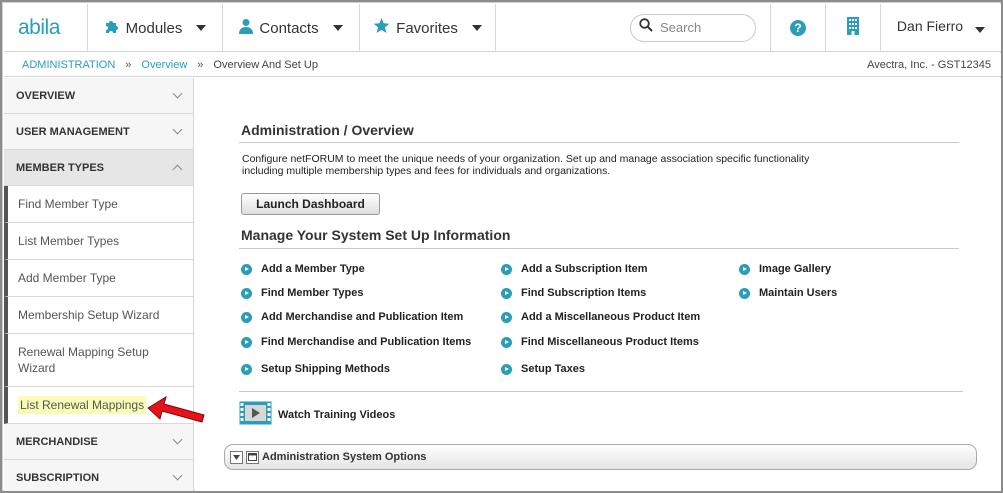 Image resolution: width=1003 pixels, height=493 pixels. What do you see at coordinates (798, 293) in the screenshot?
I see `link-label: Maintain Users` at bounding box center [798, 293].